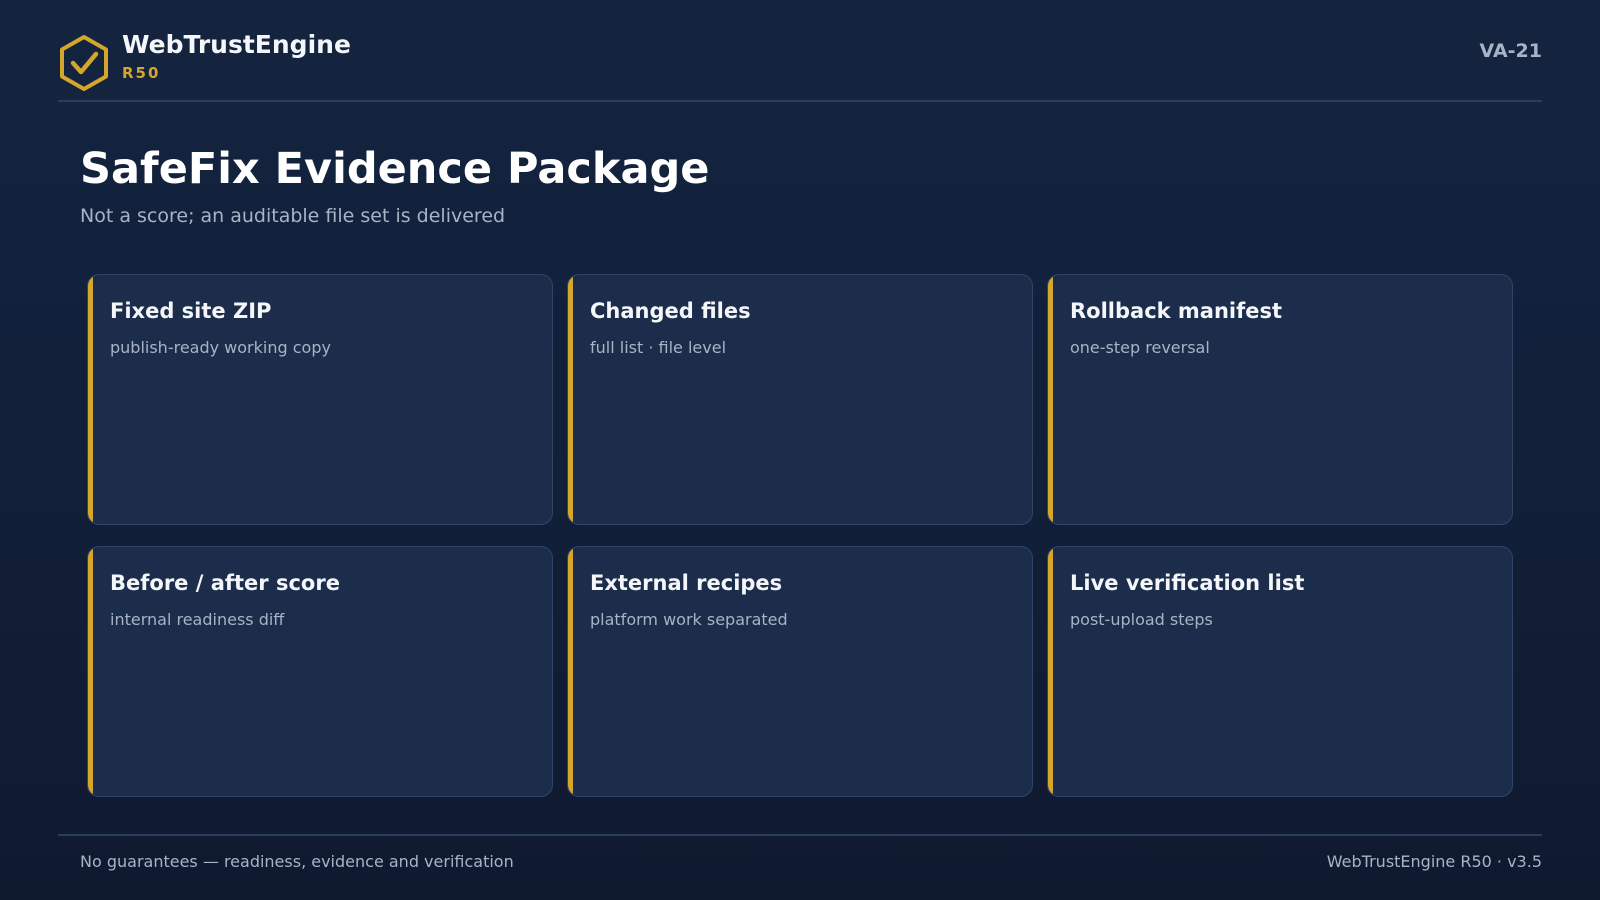 This screenshot has height=900, width=1600. What do you see at coordinates (689, 619) in the screenshot?
I see `card-description: platform work separated` at bounding box center [689, 619].